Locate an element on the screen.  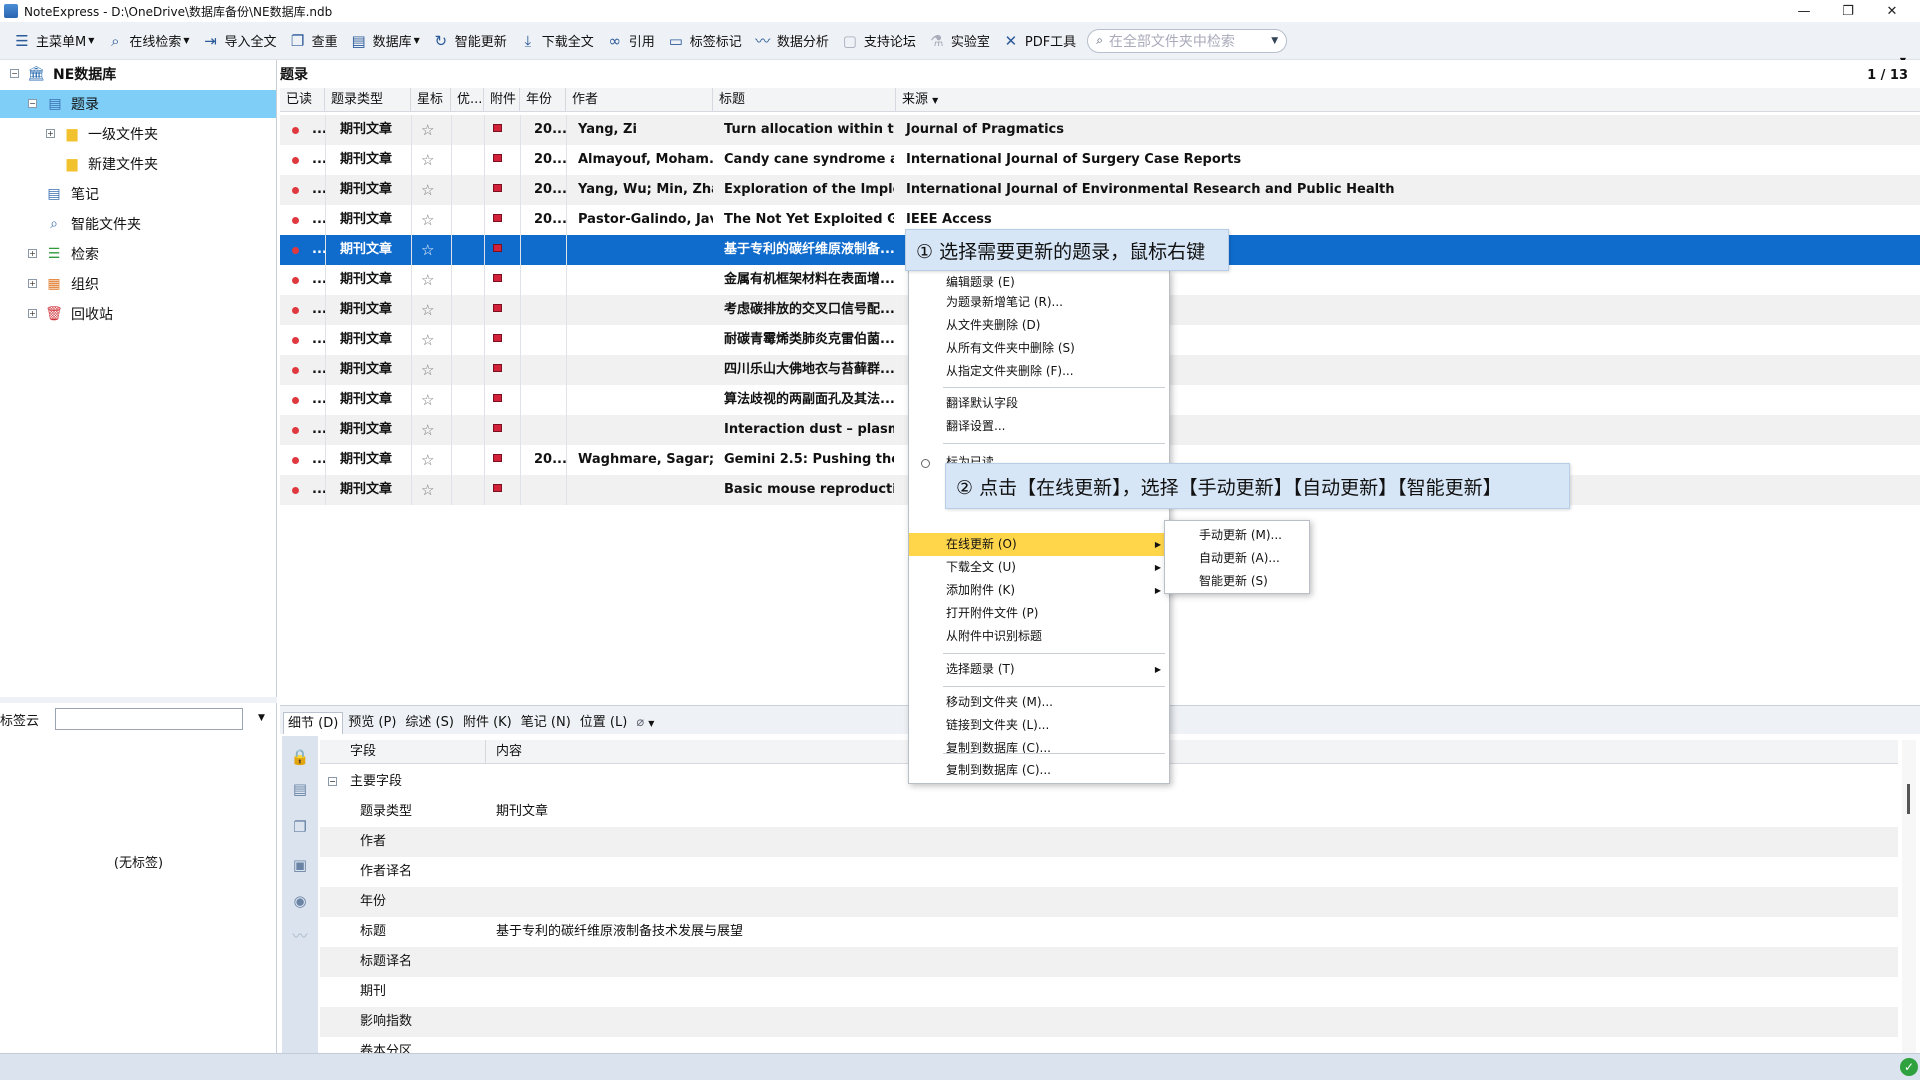
cite-button: ∞ 引用 is located at coordinates (631, 41).